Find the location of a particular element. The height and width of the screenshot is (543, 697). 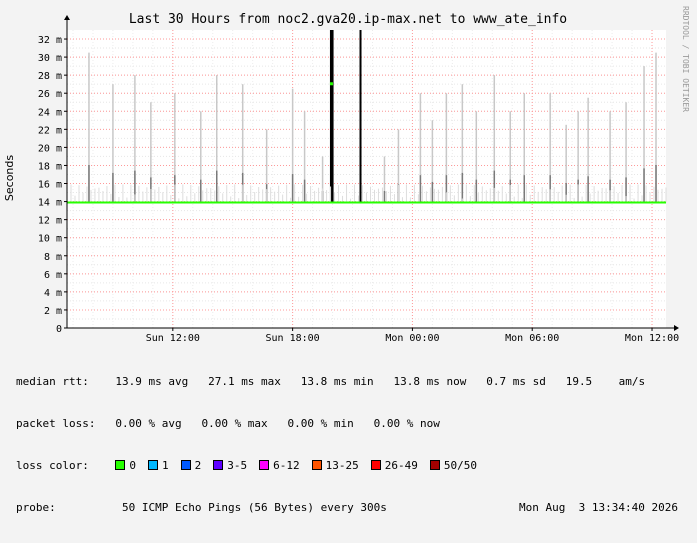

y-tick-label: 30 m is located at coordinates (50, 58).